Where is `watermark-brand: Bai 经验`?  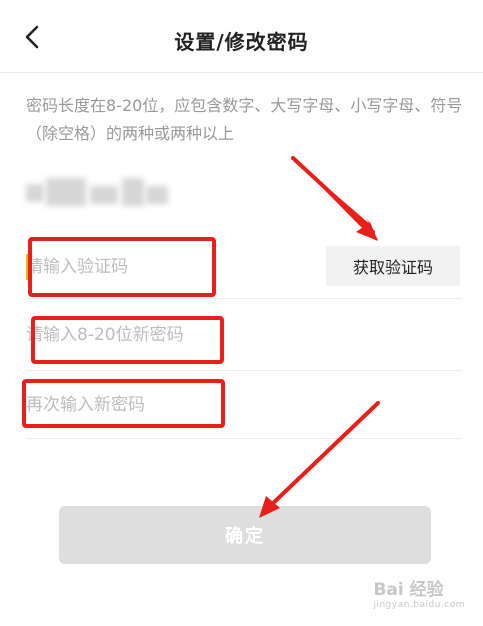 watermark-brand: Bai 经验 is located at coordinates (408, 590).